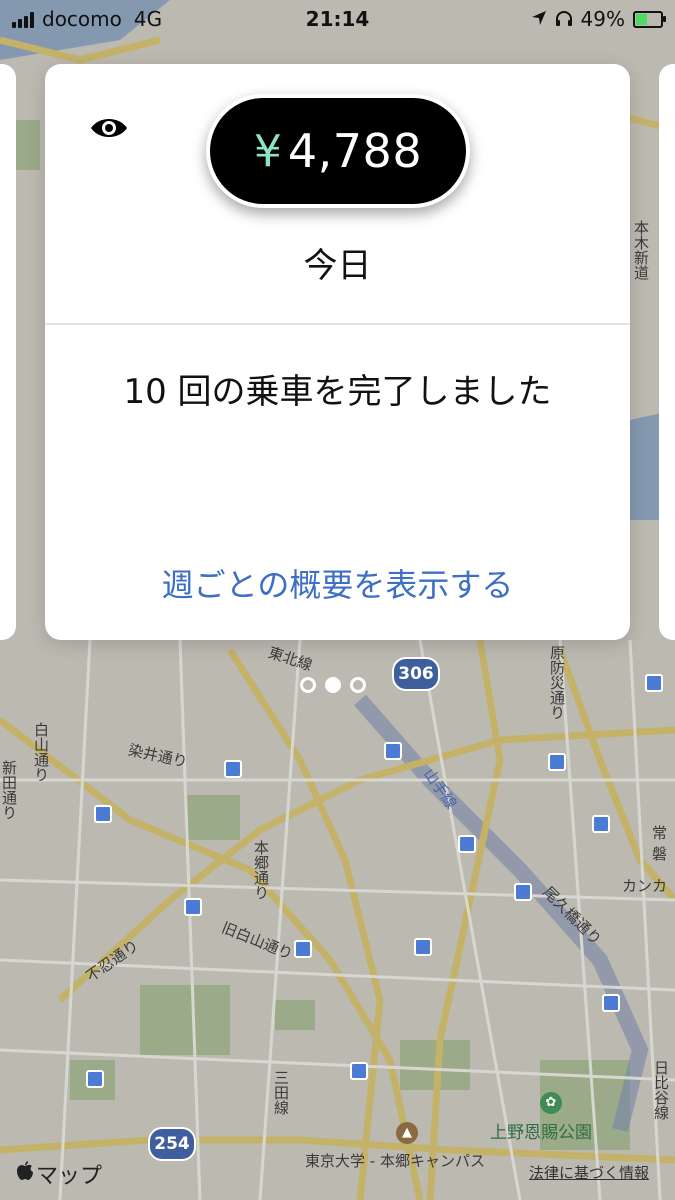  I want to click on map-label-hongo: 本郷通り, so click(261, 870).